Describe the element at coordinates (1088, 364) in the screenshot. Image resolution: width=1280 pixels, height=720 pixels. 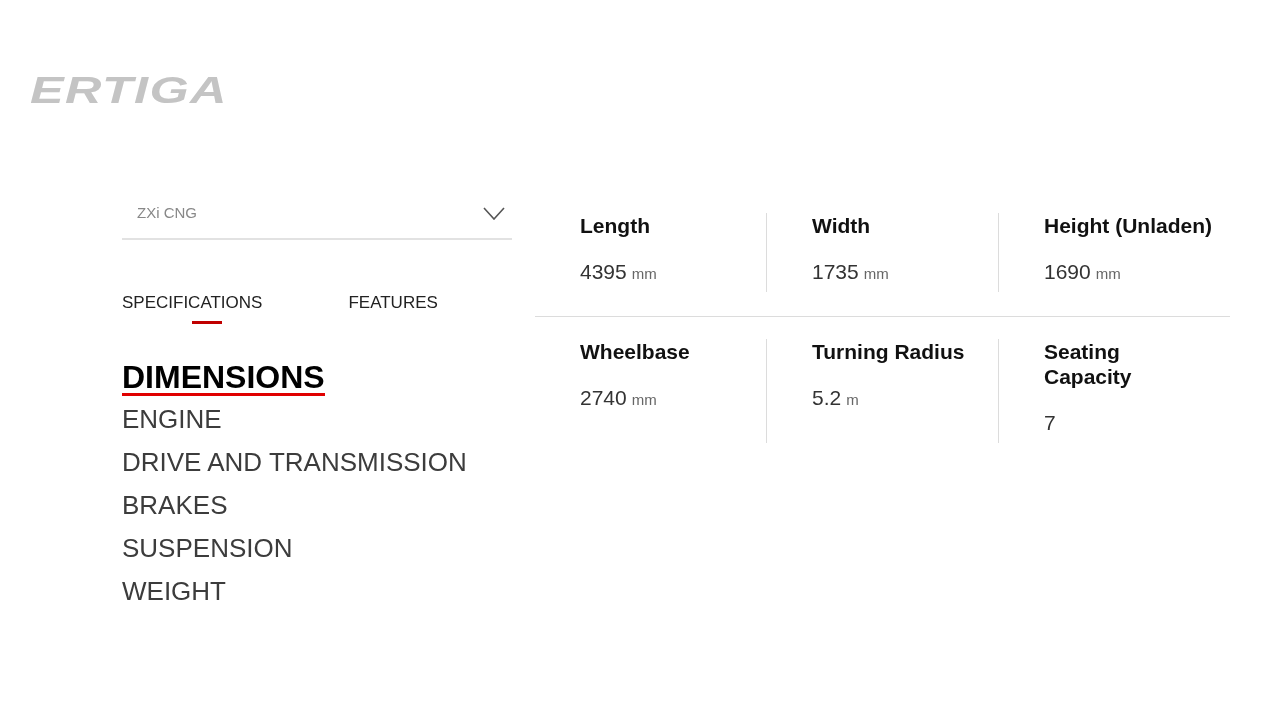
I see `spec-label: Seating Capacity` at that location.